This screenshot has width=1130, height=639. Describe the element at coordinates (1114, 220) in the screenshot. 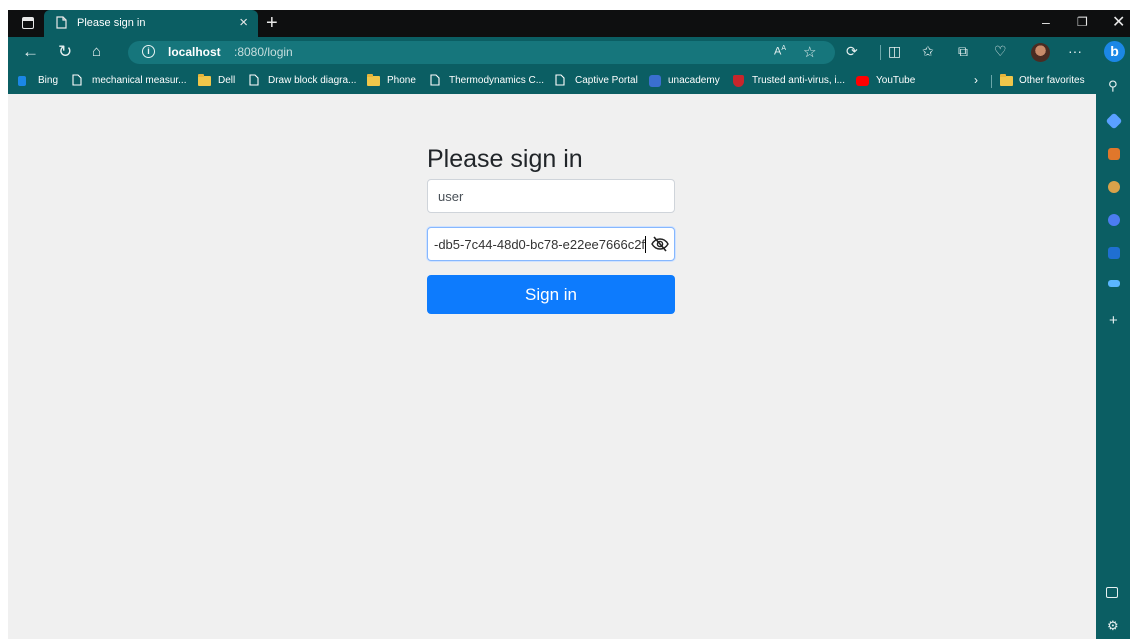

I see `microsoft-365-icon` at that location.